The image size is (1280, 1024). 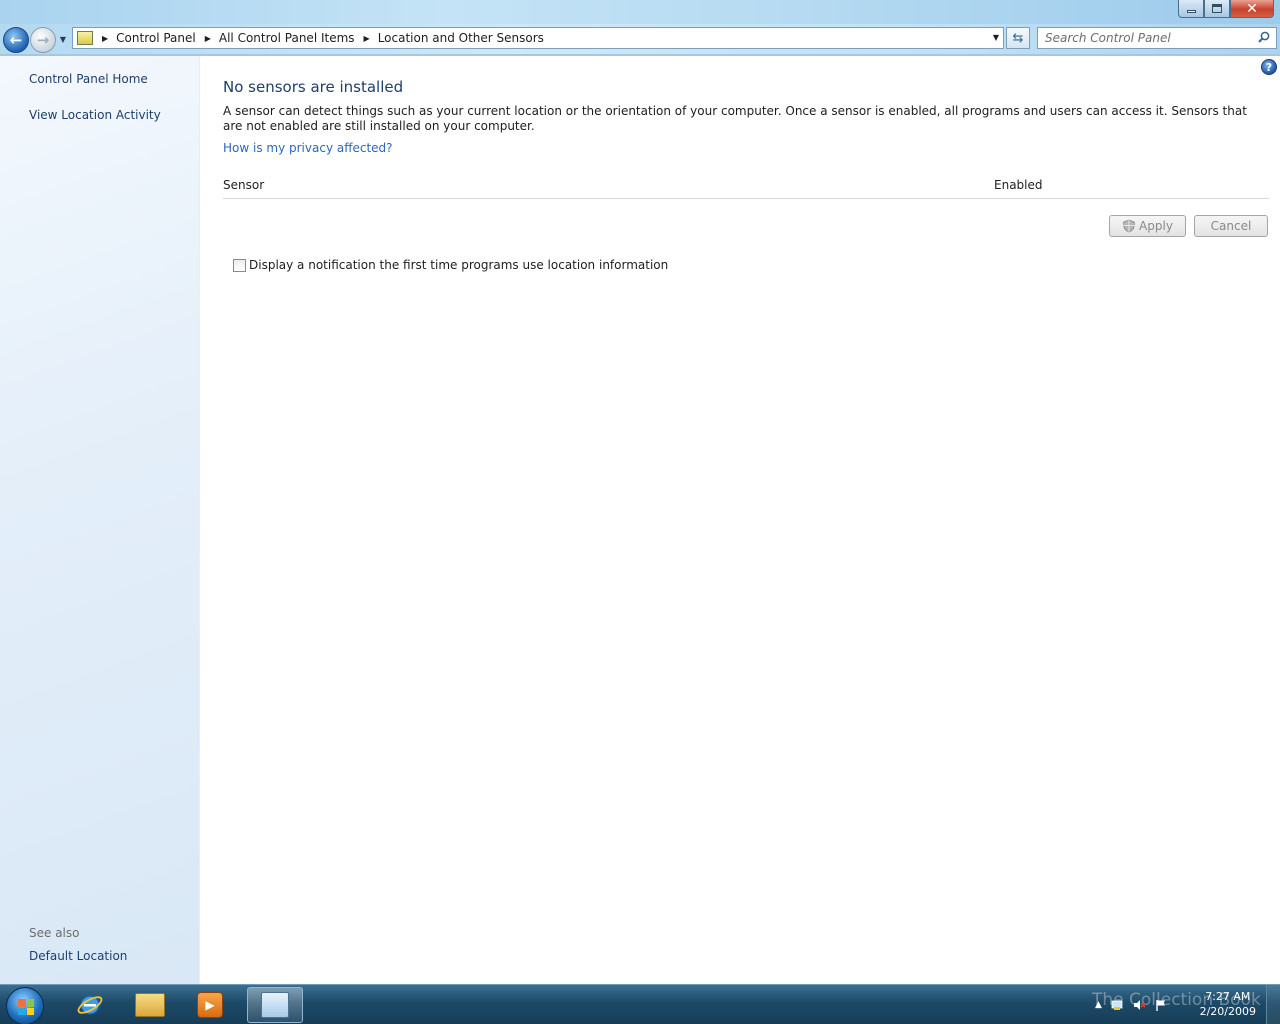 I want to click on system-clock: 7:27 AM 2/20/2009, so click(x=1228, y=1004).